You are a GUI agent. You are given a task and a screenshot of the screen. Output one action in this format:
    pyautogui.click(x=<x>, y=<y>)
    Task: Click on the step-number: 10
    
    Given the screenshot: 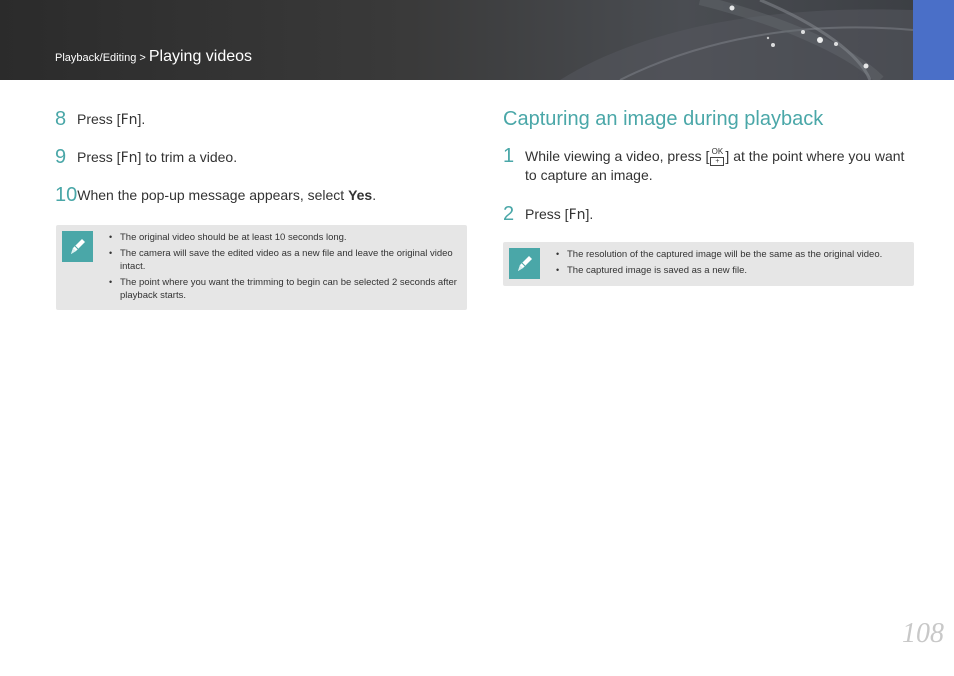 What is the action you would take?
    pyautogui.click(x=66, y=195)
    